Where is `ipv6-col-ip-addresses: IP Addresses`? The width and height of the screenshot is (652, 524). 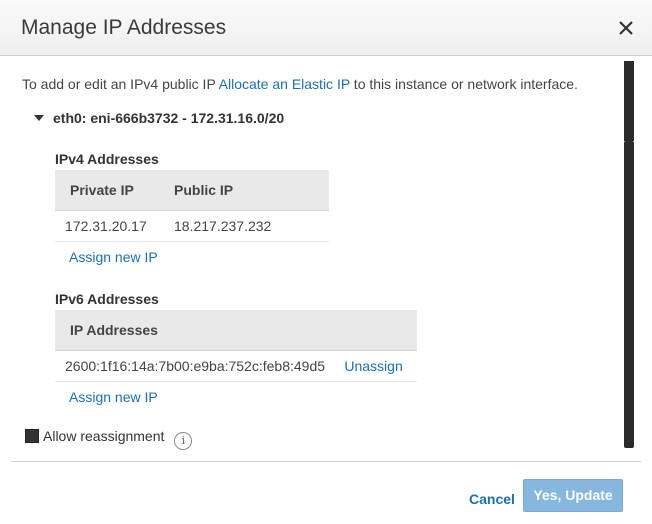 ipv6-col-ip-addresses: IP Addresses is located at coordinates (236, 330).